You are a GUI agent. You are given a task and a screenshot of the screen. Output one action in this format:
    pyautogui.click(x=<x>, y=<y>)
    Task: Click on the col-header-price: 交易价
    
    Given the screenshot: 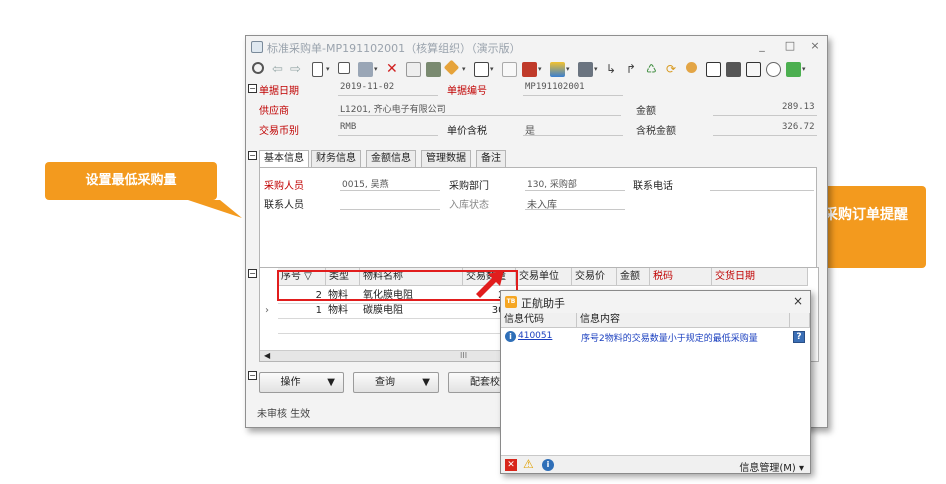 What is the action you would take?
    pyautogui.click(x=594, y=277)
    